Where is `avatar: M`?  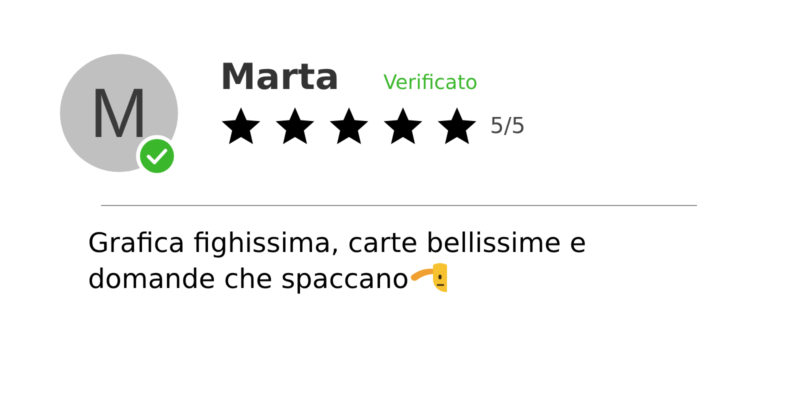
avatar: M is located at coordinates (119, 113).